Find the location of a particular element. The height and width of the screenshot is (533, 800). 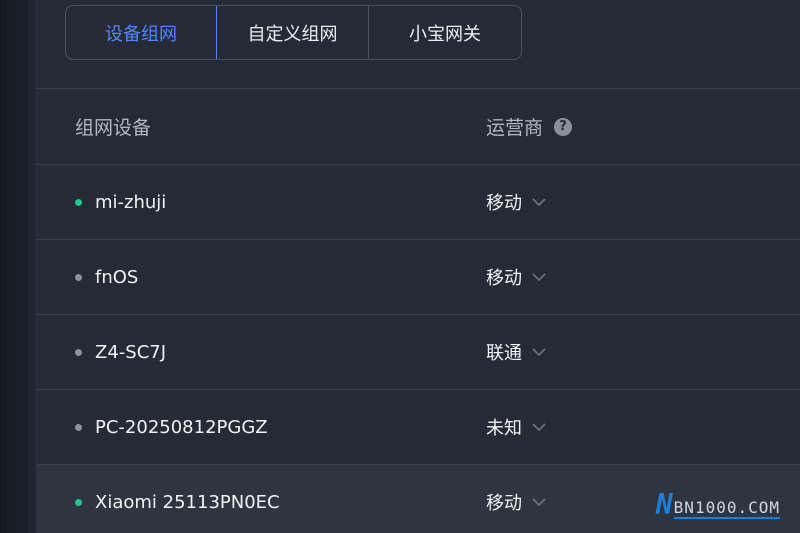

header-carrier: 运营商 ? is located at coordinates (529, 126).